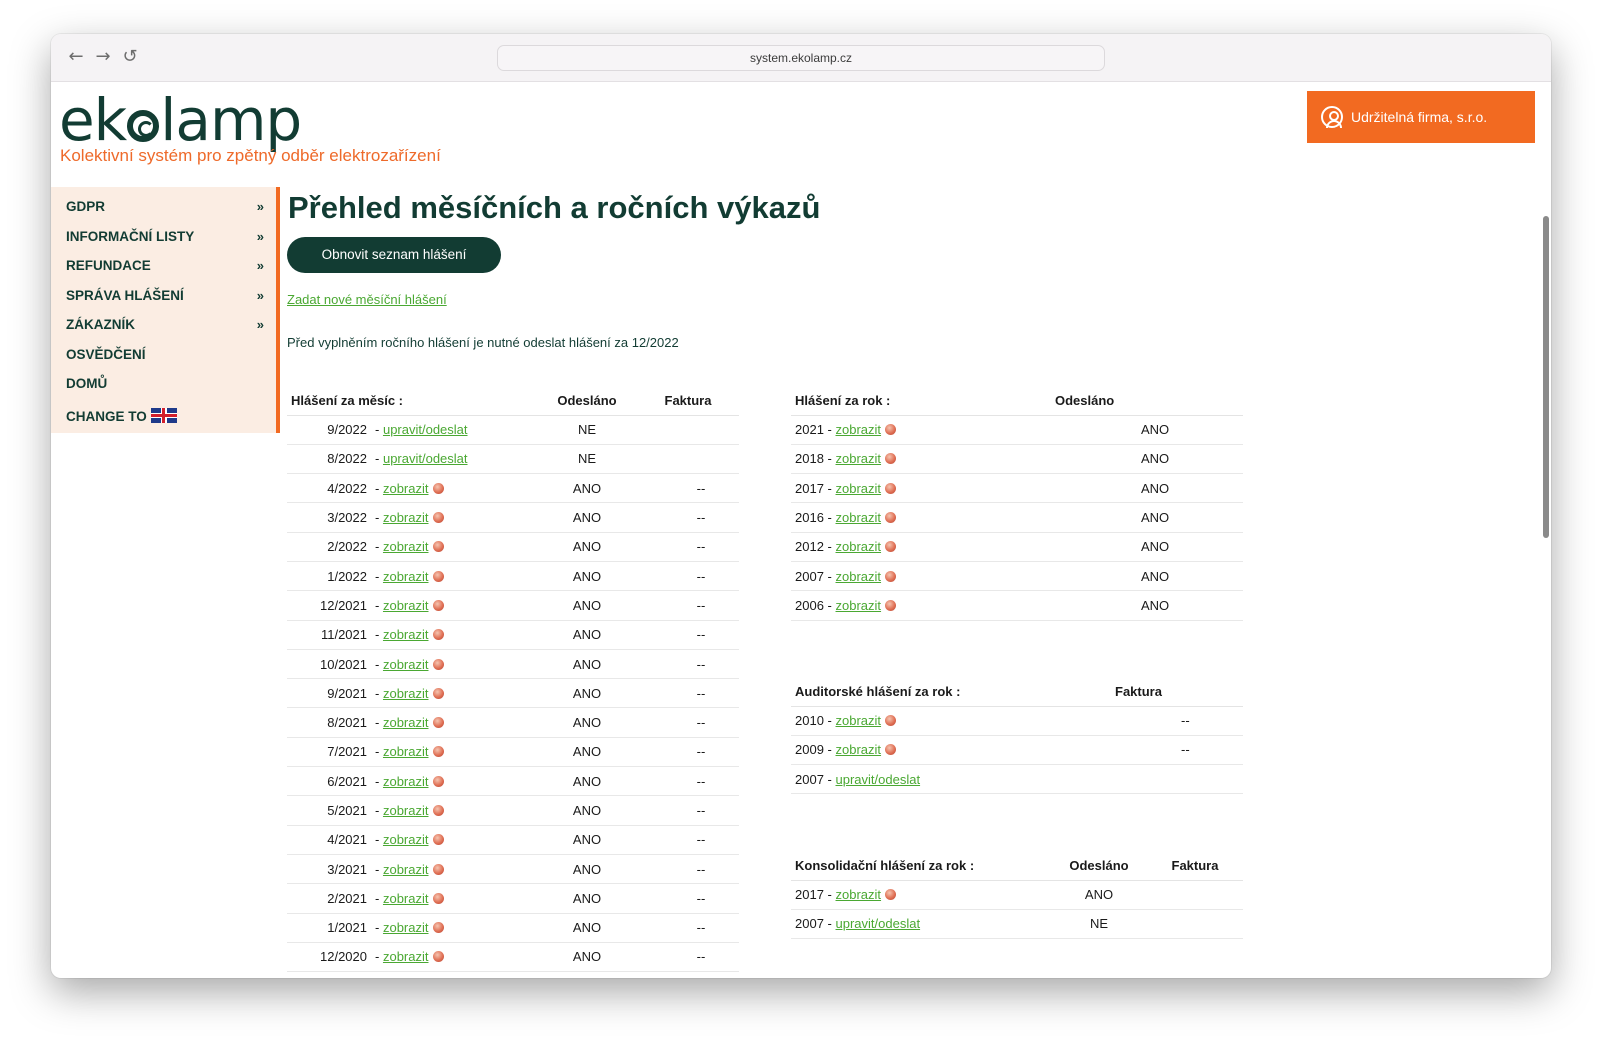  What do you see at coordinates (1017, 605) in the screenshot?
I see `table-row: 2006 - zobrazit ANO` at bounding box center [1017, 605].